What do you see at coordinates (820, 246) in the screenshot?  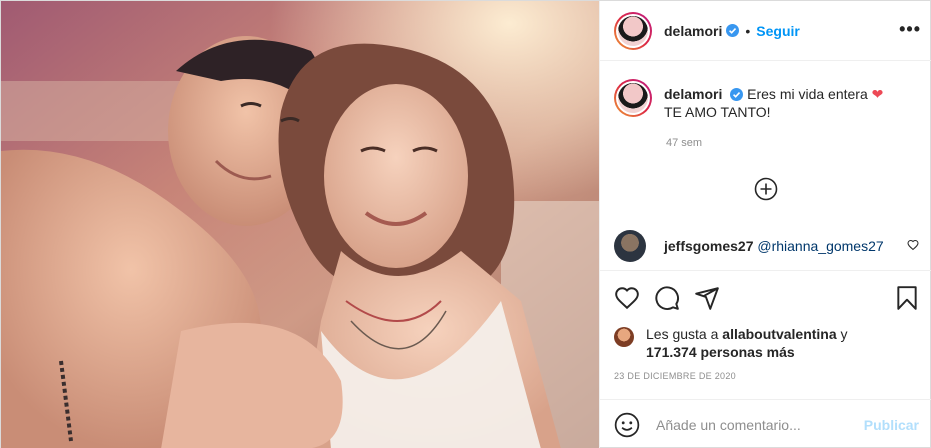 I see `comment-mention: @rhianna_gomes27` at bounding box center [820, 246].